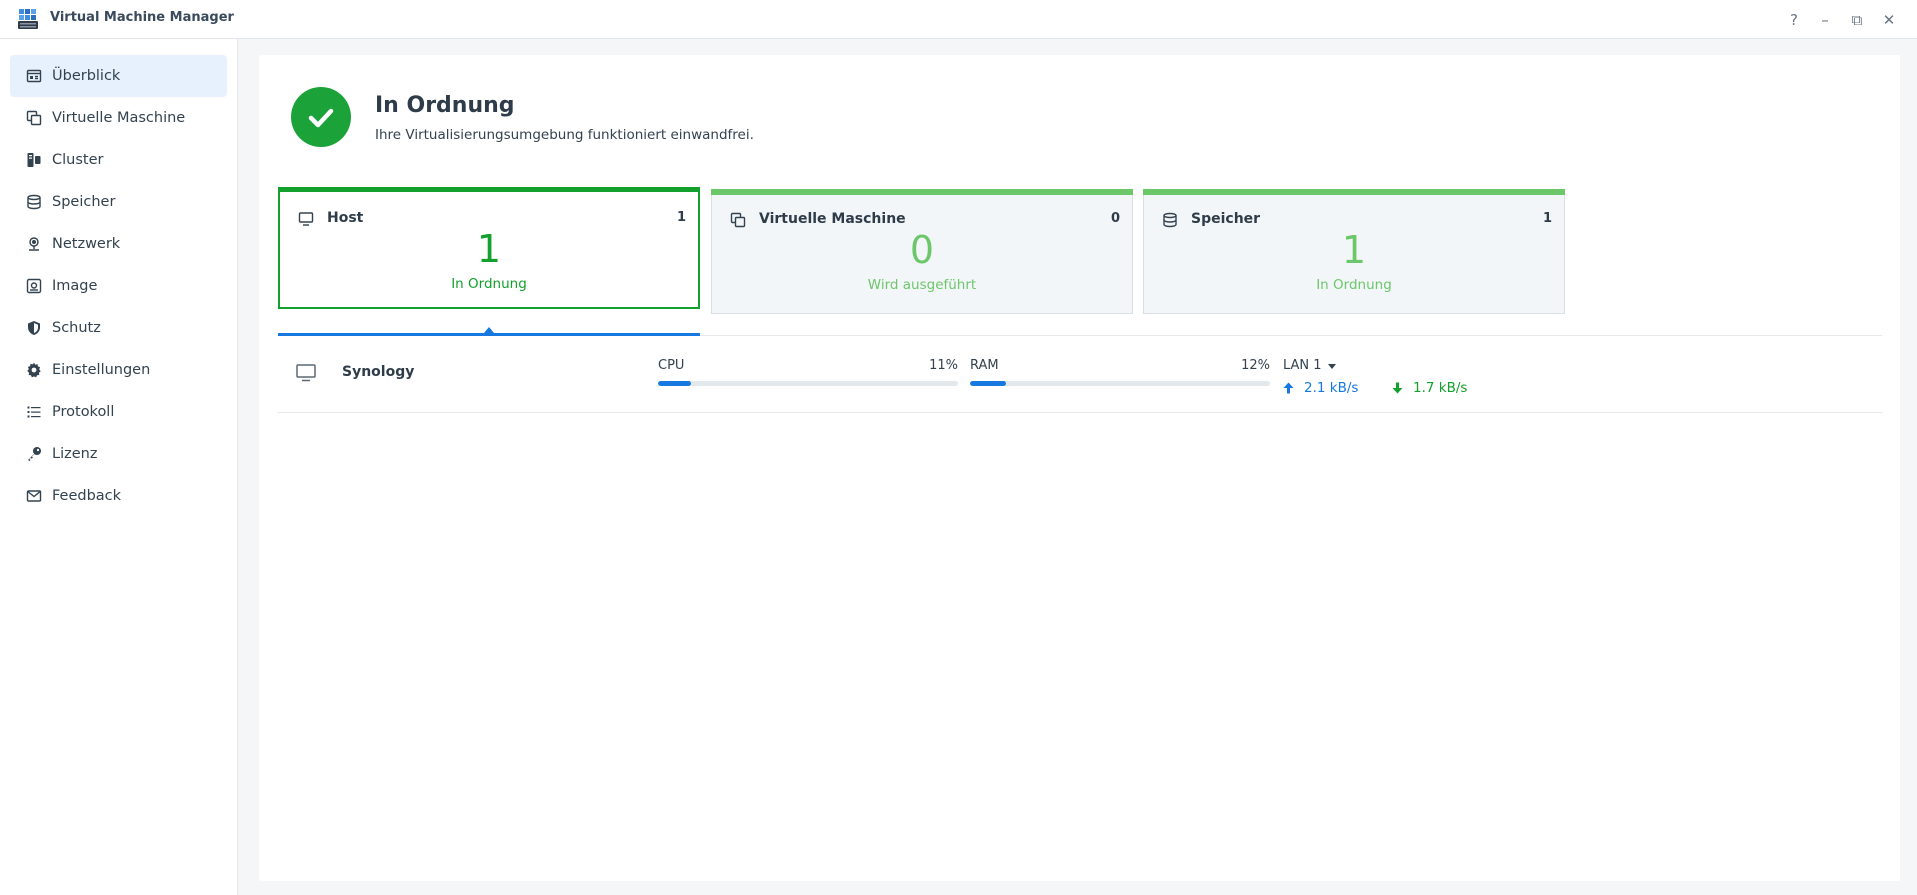 This screenshot has height=895, width=1917. What do you see at coordinates (1440, 388) in the screenshot?
I see `download-value: 1.7 kB/s` at bounding box center [1440, 388].